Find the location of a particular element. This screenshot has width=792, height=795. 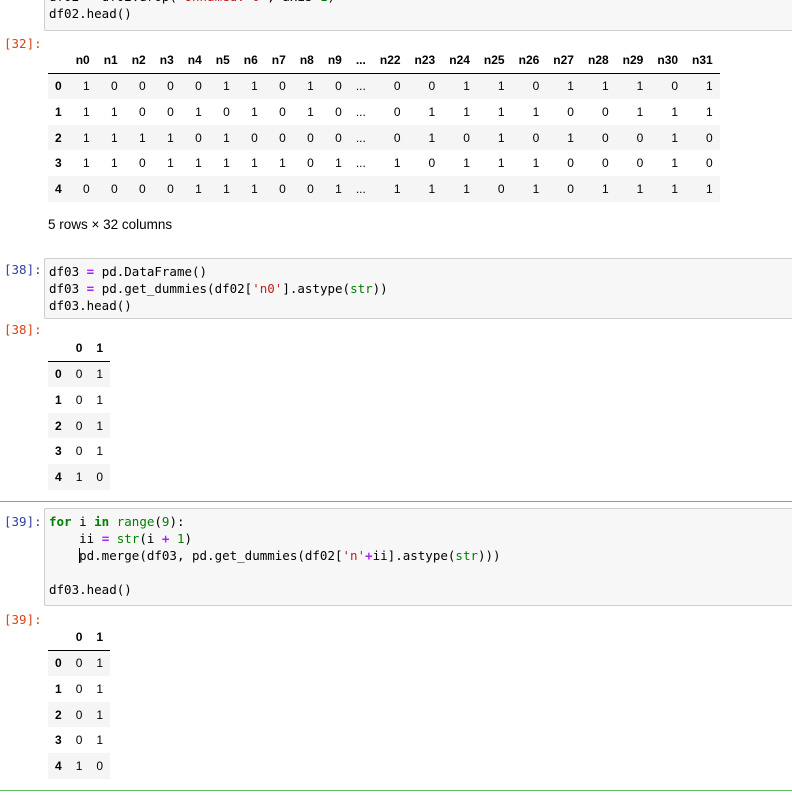

column-header: n31 is located at coordinates (702, 60).